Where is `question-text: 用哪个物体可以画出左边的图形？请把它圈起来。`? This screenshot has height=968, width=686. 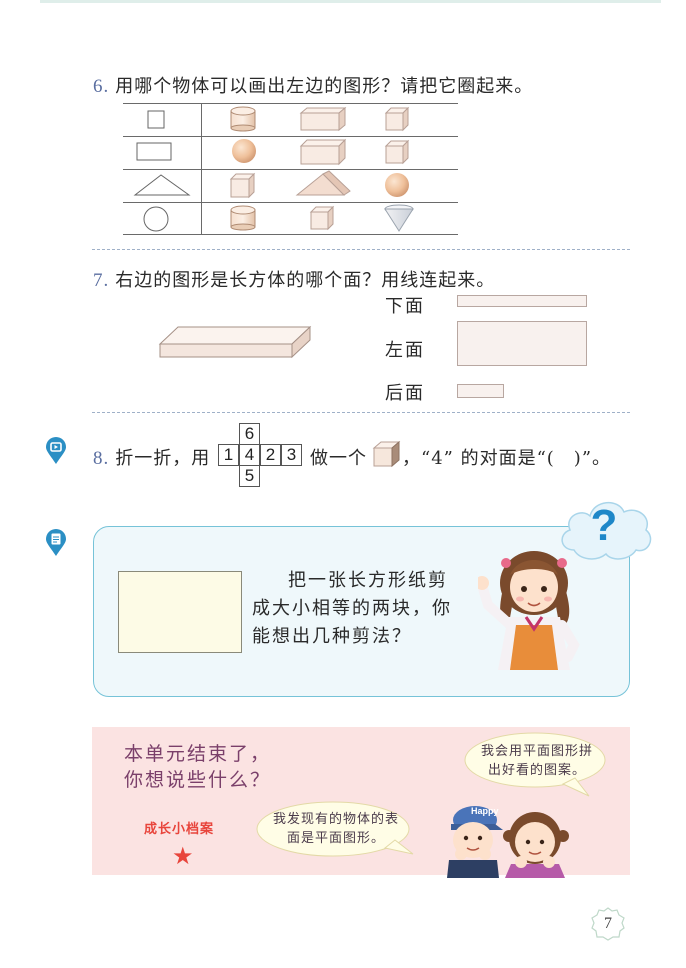
question-text: 用哪个物体可以画出左边的图形？请把它圈起来。 is located at coordinates (324, 86).